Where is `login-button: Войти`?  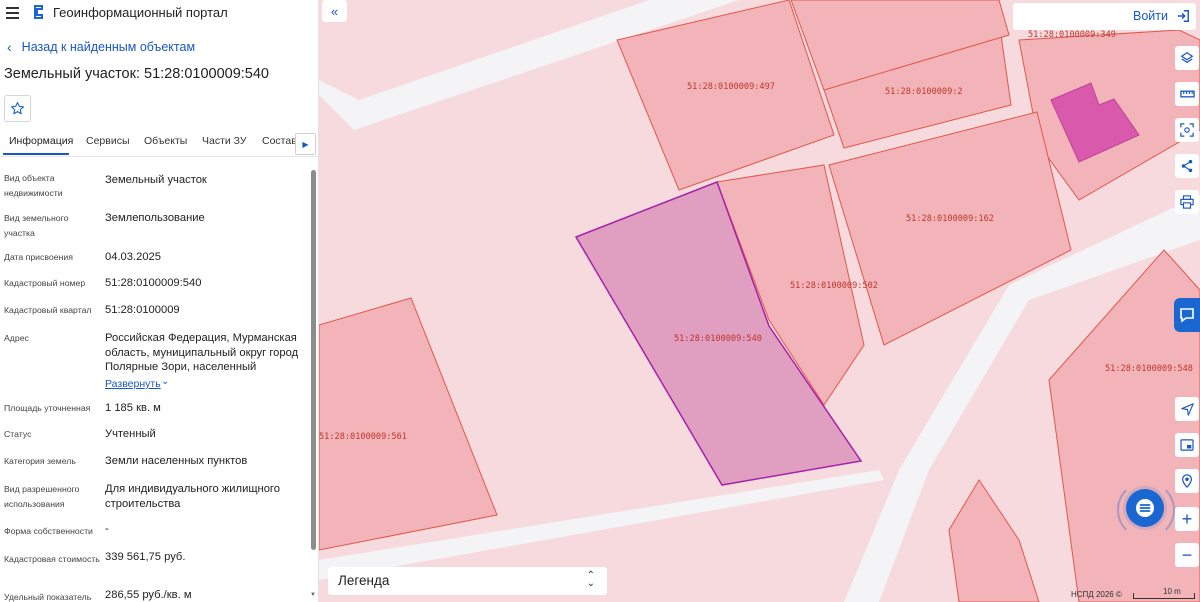 login-button: Войти is located at coordinates (1104, 16).